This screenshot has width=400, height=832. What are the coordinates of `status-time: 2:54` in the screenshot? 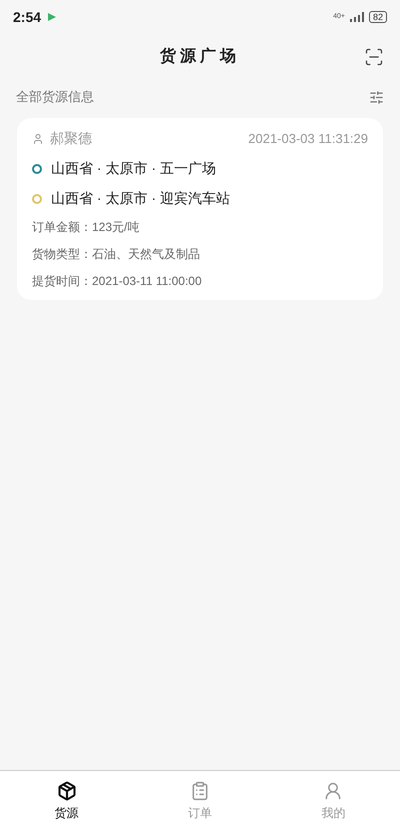 It's located at (27, 17).